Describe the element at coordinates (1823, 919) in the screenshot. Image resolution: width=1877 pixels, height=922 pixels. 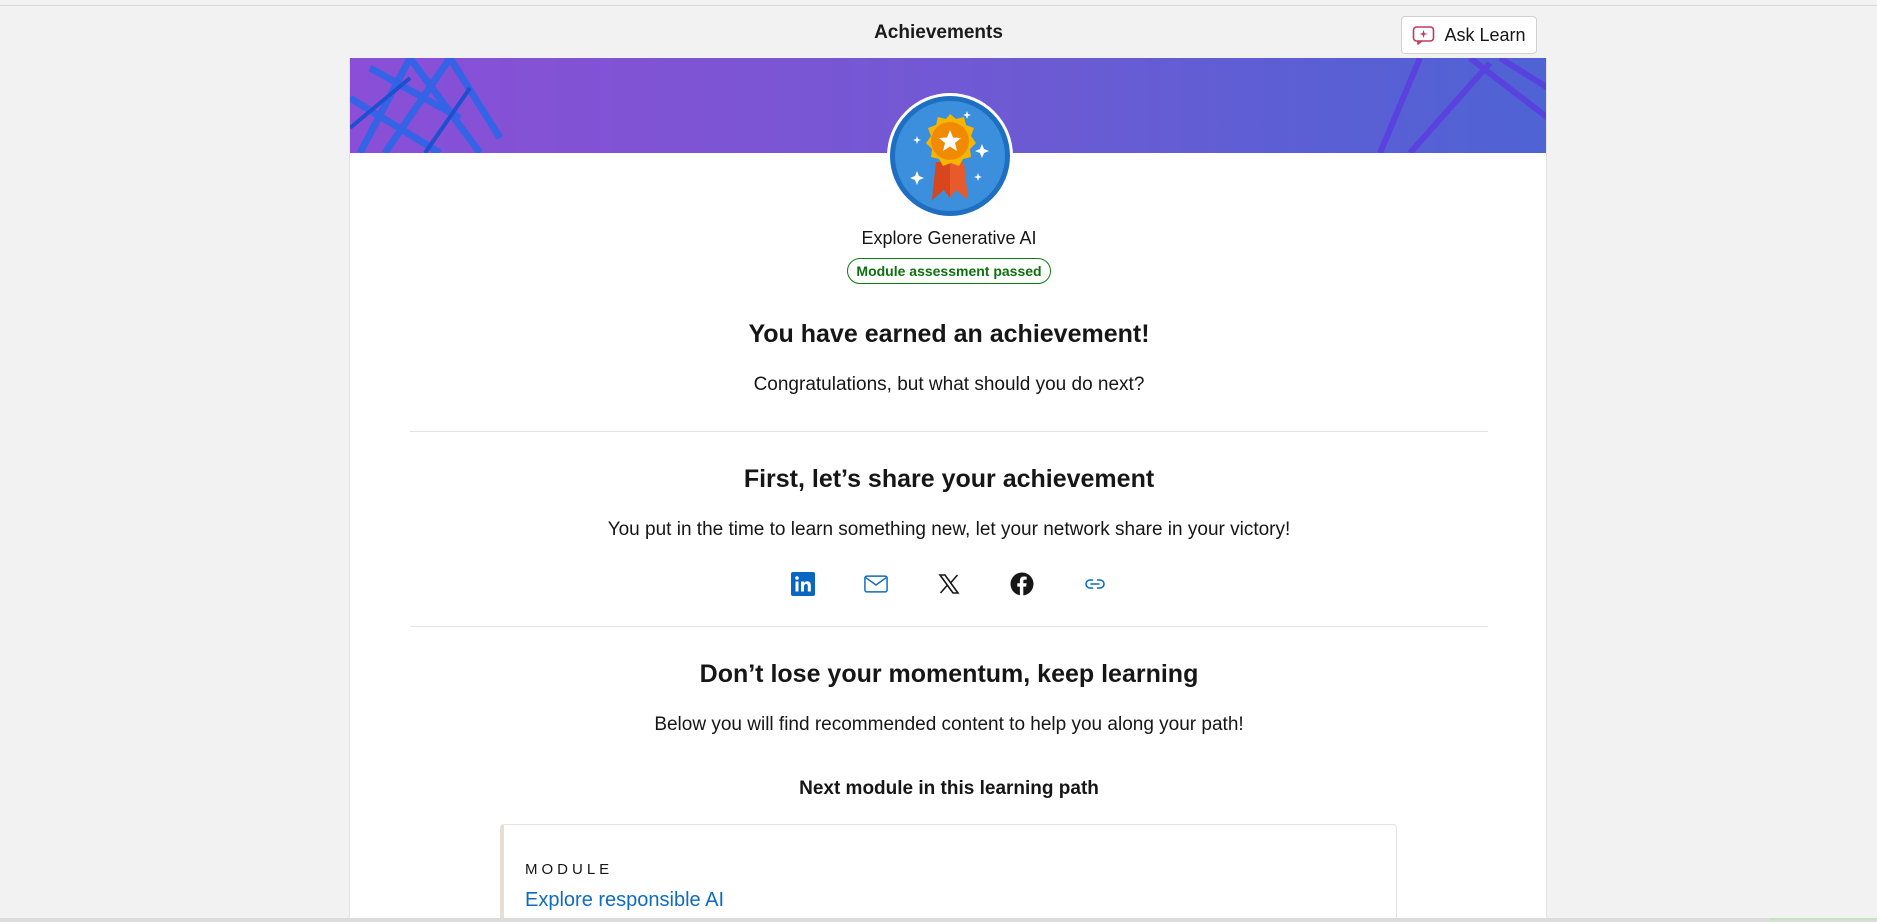
I see `bottom-status-strip` at that location.